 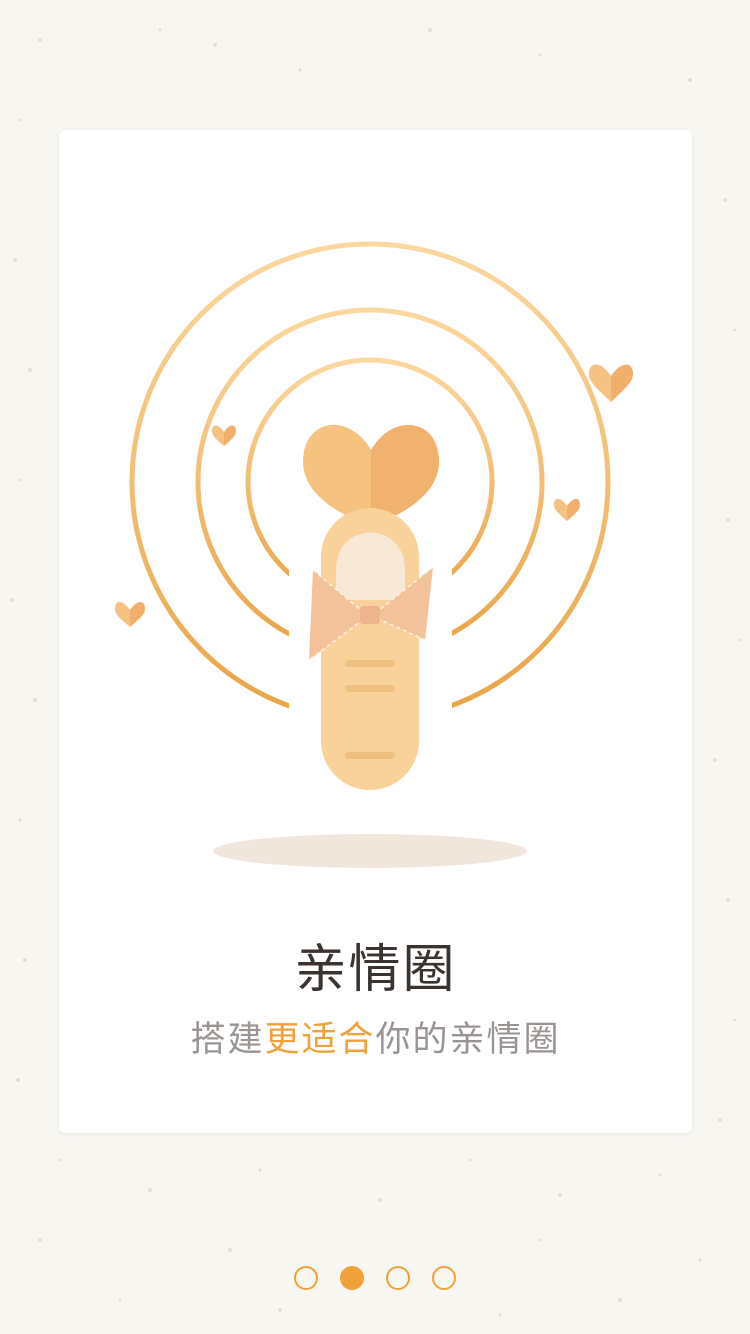 What do you see at coordinates (320, 1040) in the screenshot?
I see `subtitle-highlight: 更适合` at bounding box center [320, 1040].